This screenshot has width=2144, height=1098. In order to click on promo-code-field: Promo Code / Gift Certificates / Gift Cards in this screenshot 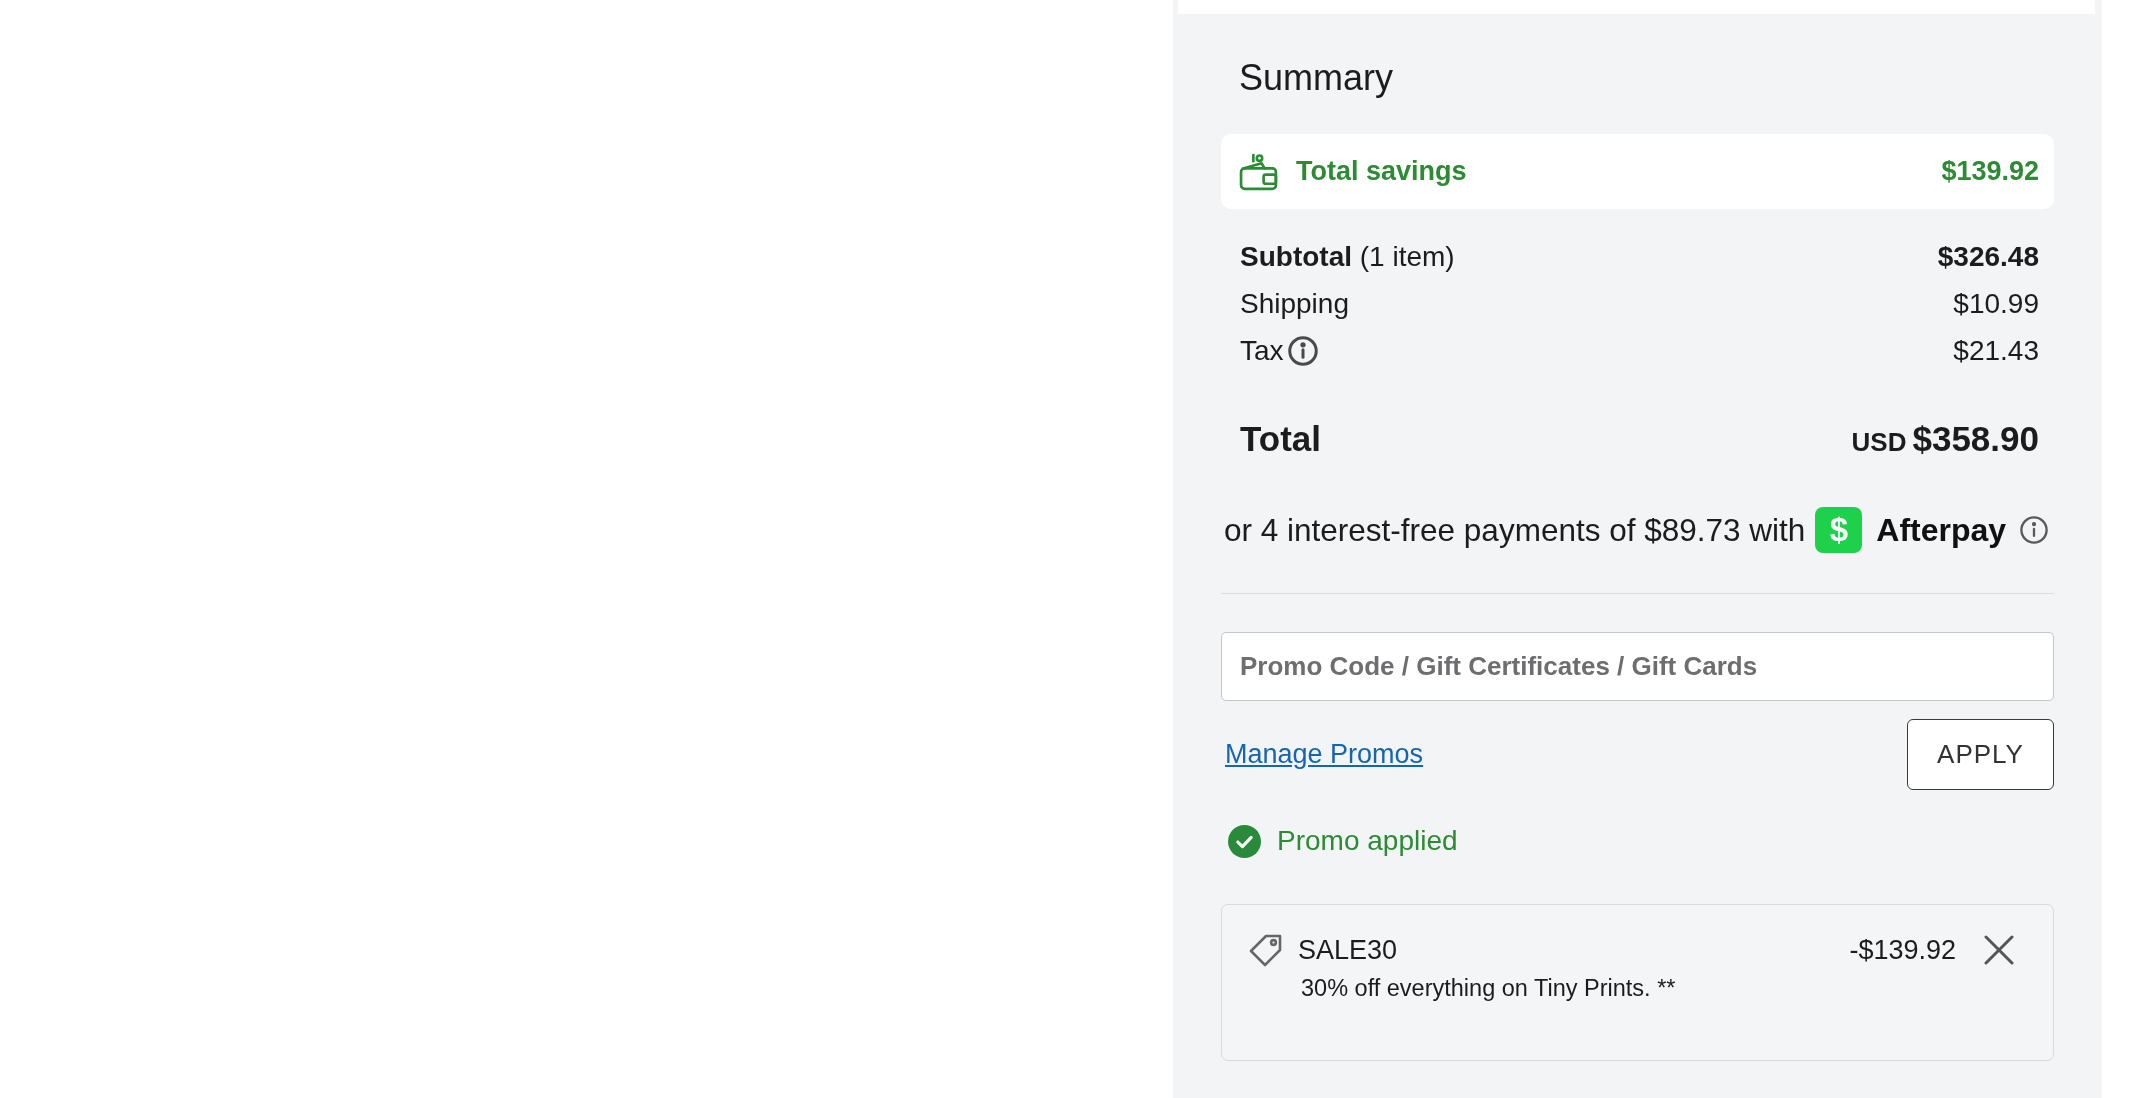, I will do `click(1637, 666)`.